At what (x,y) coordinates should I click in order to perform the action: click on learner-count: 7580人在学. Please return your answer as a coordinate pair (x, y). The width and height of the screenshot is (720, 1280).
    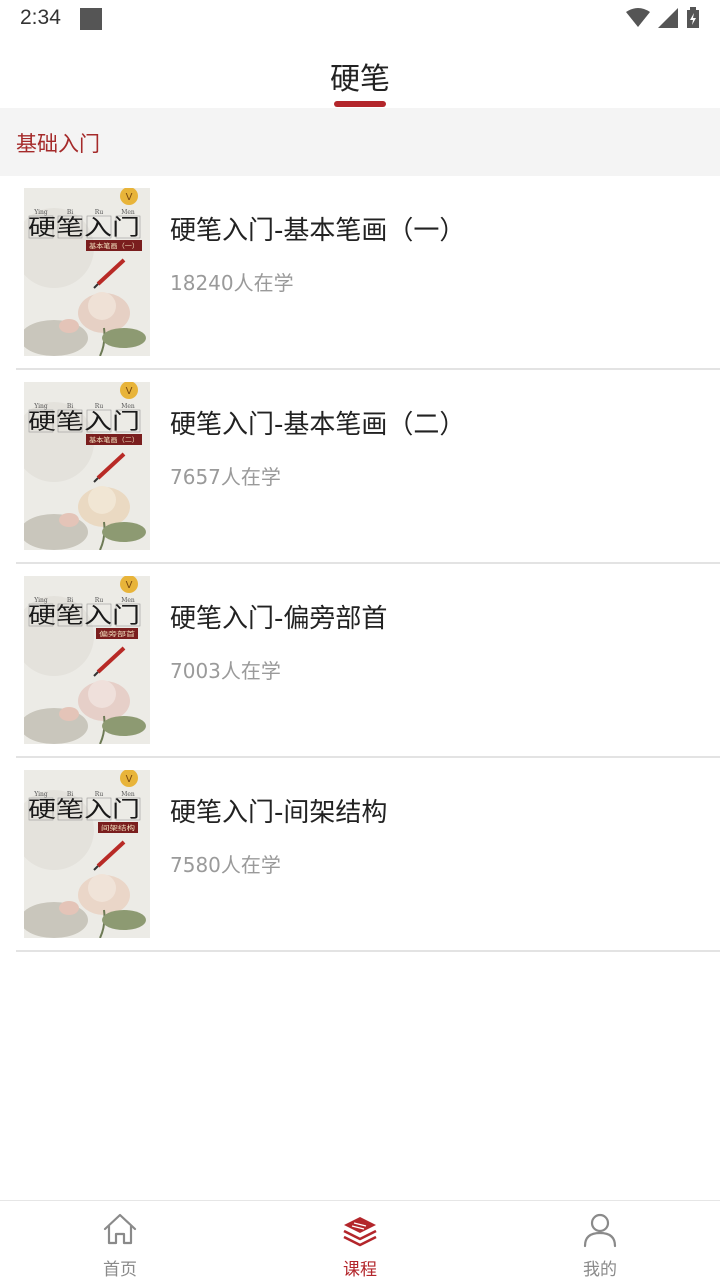
    Looking at the image, I should click on (225, 865).